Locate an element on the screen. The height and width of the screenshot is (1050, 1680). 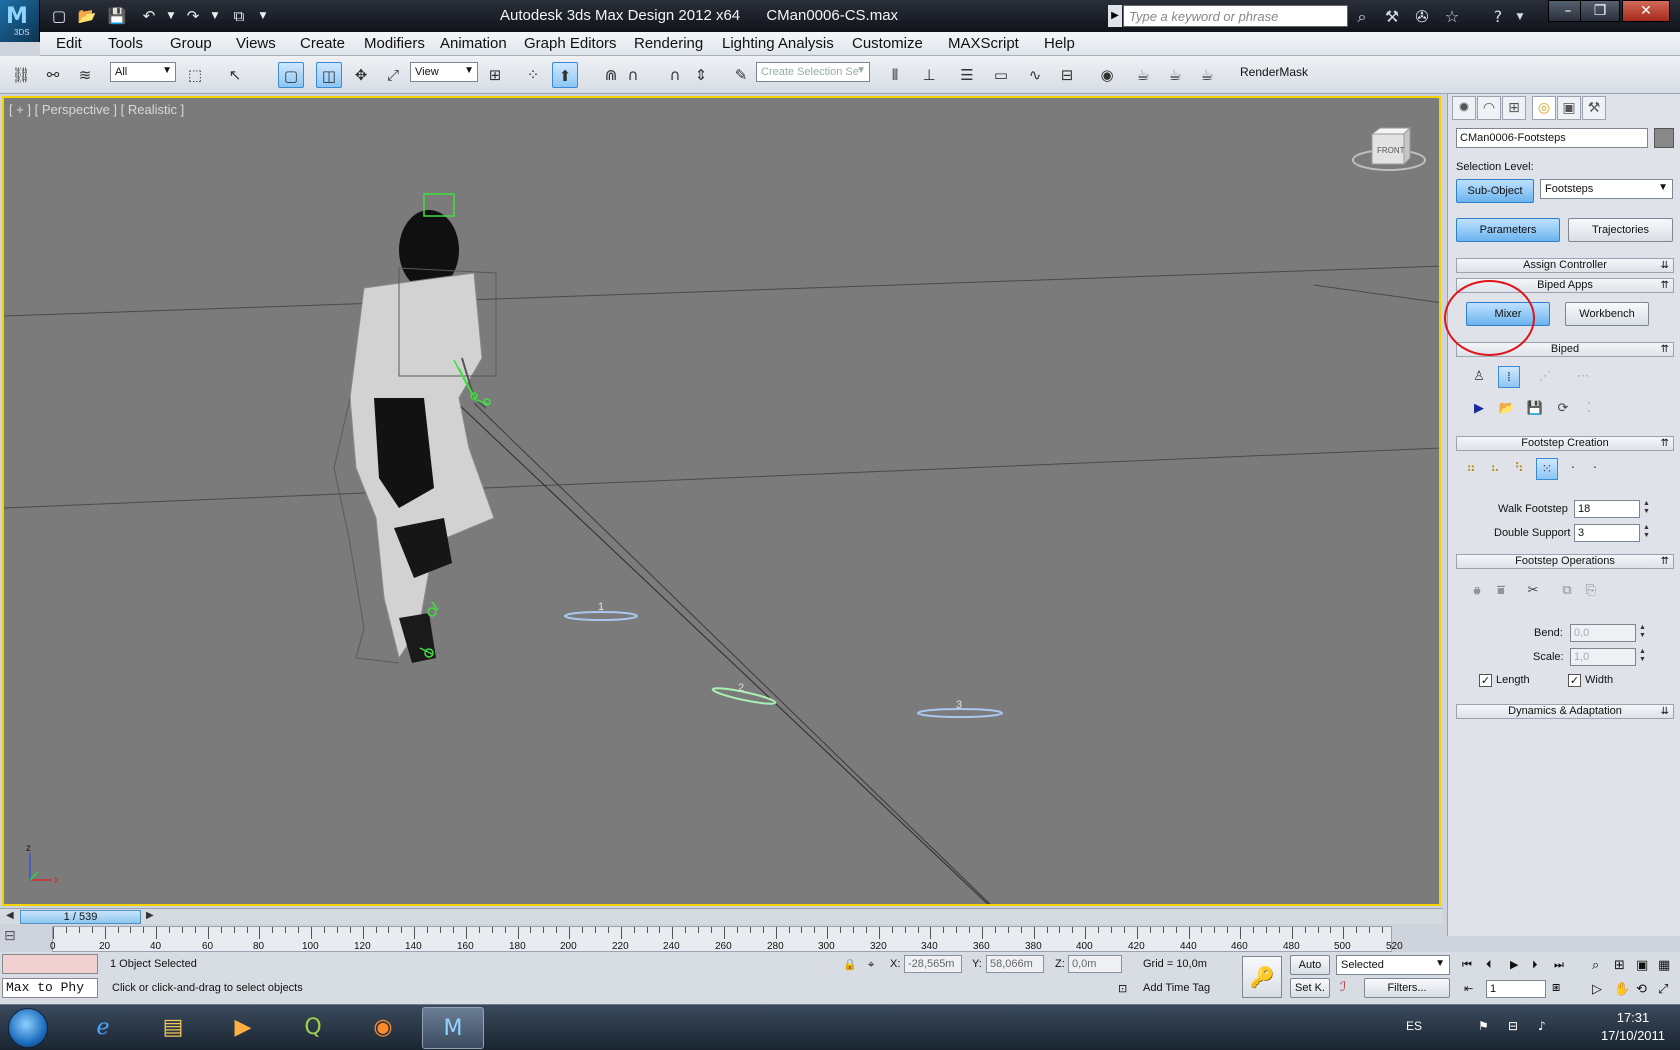
create-multiple-footsteps-icon: · is located at coordinates (1573, 469).